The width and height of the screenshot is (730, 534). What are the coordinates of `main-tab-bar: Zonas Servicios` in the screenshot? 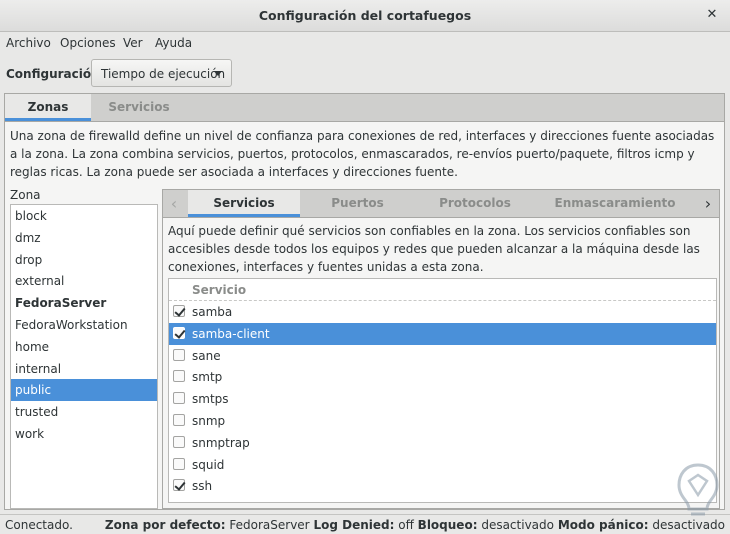 It's located at (364, 108).